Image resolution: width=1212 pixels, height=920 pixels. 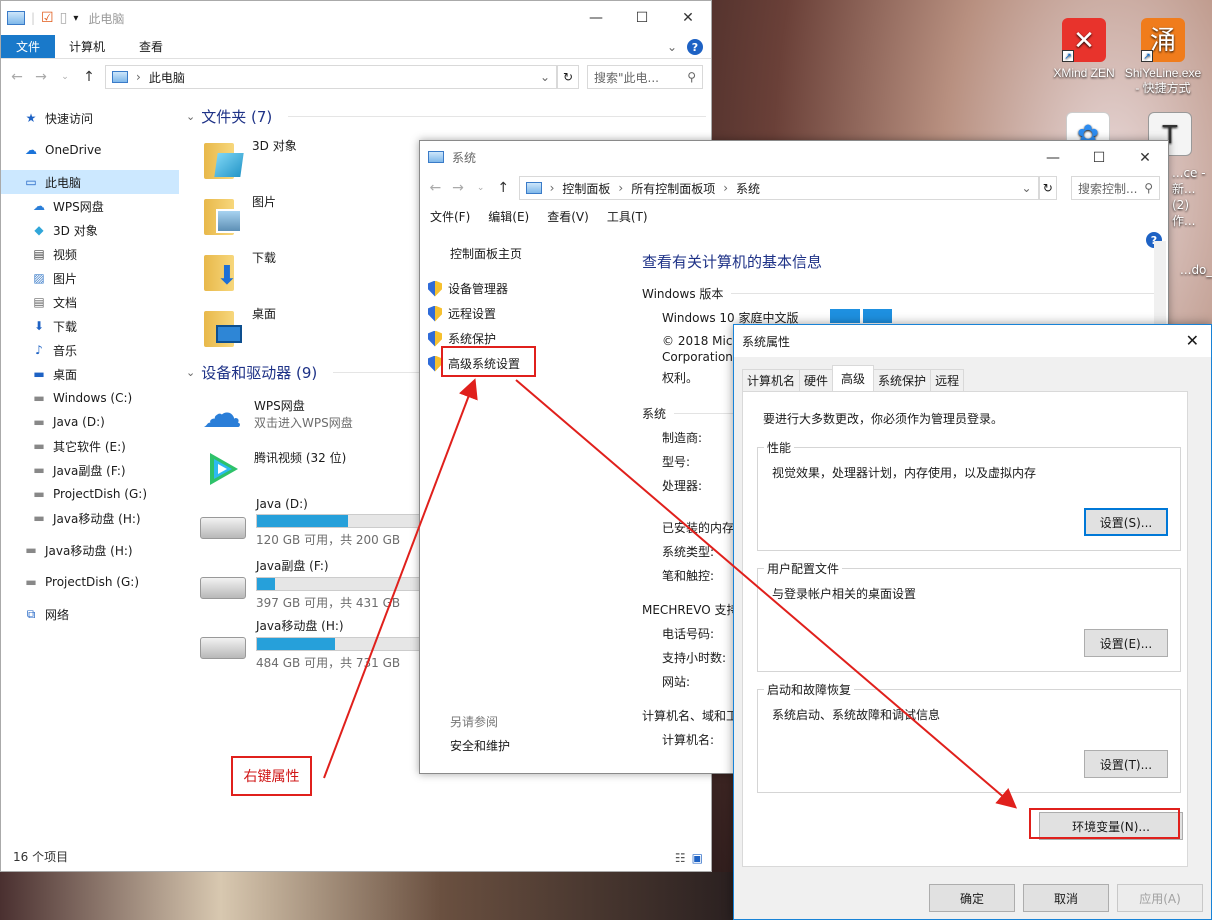 What do you see at coordinates (90, 614) in the screenshot?
I see `nav-item-19: ⧉ 网络` at bounding box center [90, 614].